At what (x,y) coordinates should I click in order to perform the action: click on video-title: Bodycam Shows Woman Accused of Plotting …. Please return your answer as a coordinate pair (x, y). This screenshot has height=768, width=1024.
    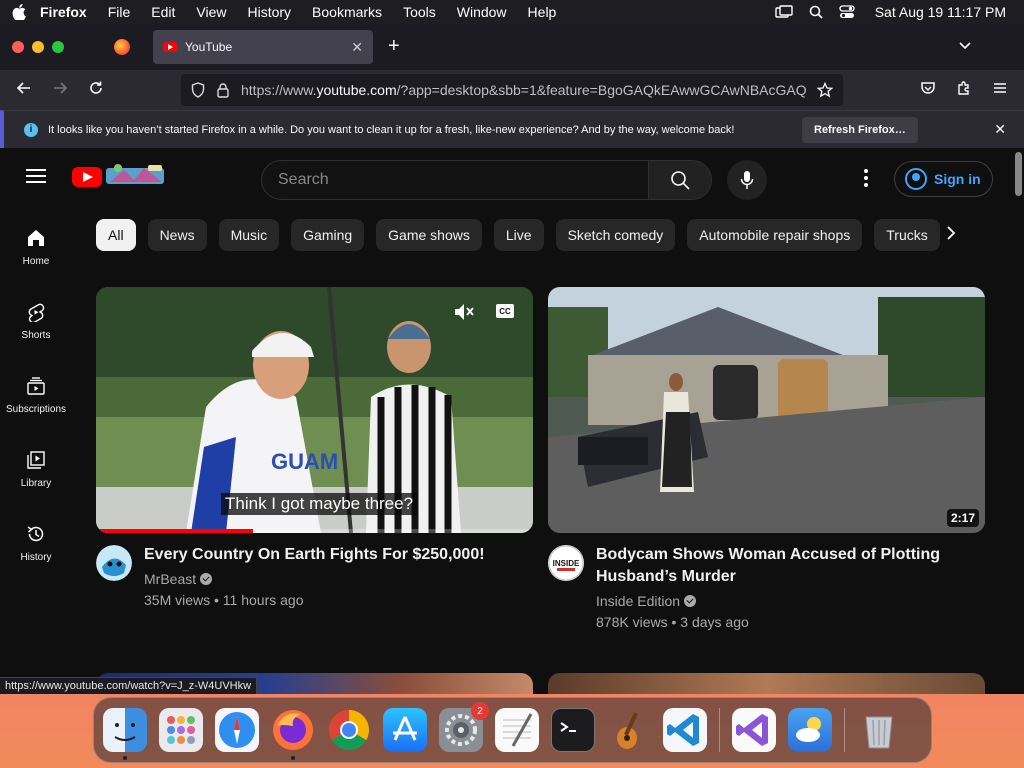
    Looking at the image, I should click on (781, 566).